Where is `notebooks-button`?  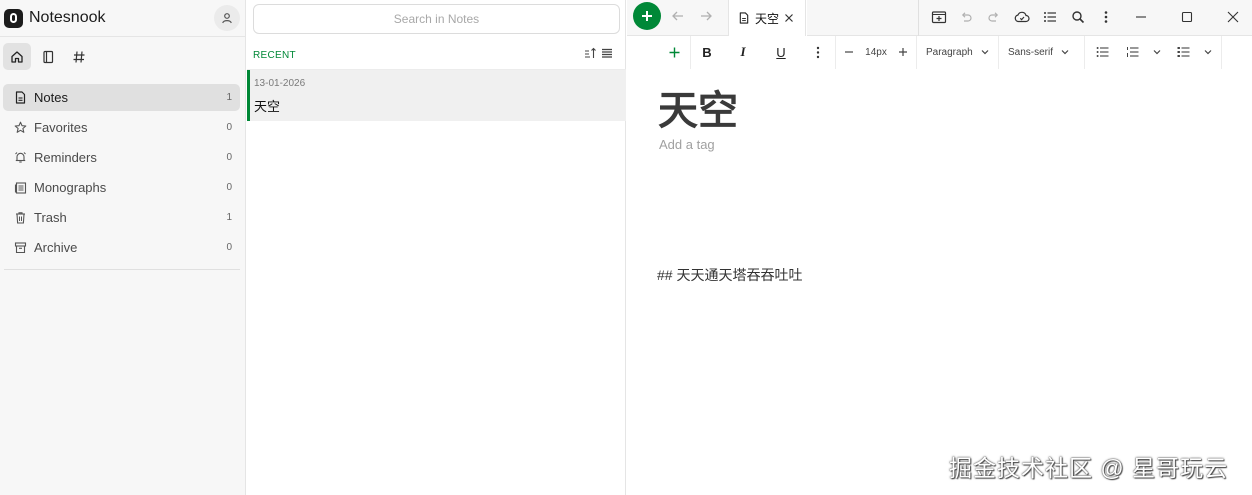 notebooks-button is located at coordinates (48, 56).